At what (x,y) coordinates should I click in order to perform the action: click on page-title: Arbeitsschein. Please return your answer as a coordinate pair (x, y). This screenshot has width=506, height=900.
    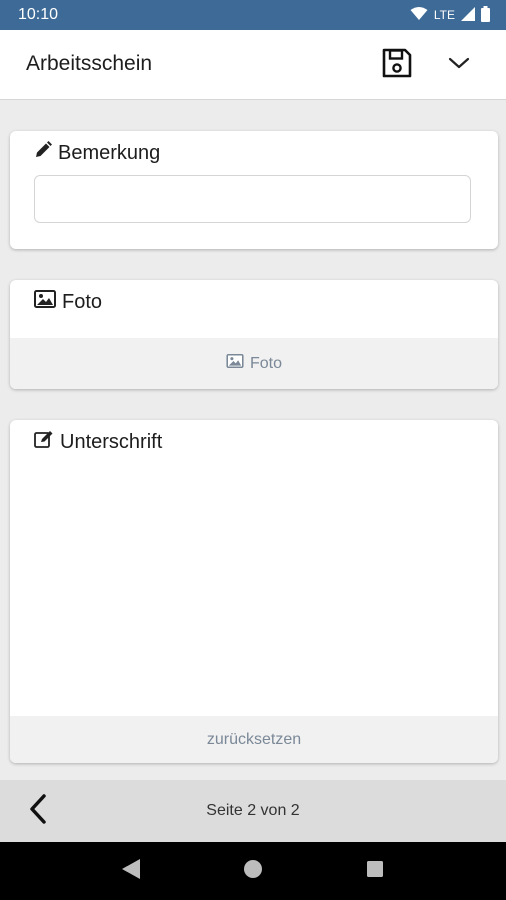
    Looking at the image, I should click on (89, 63).